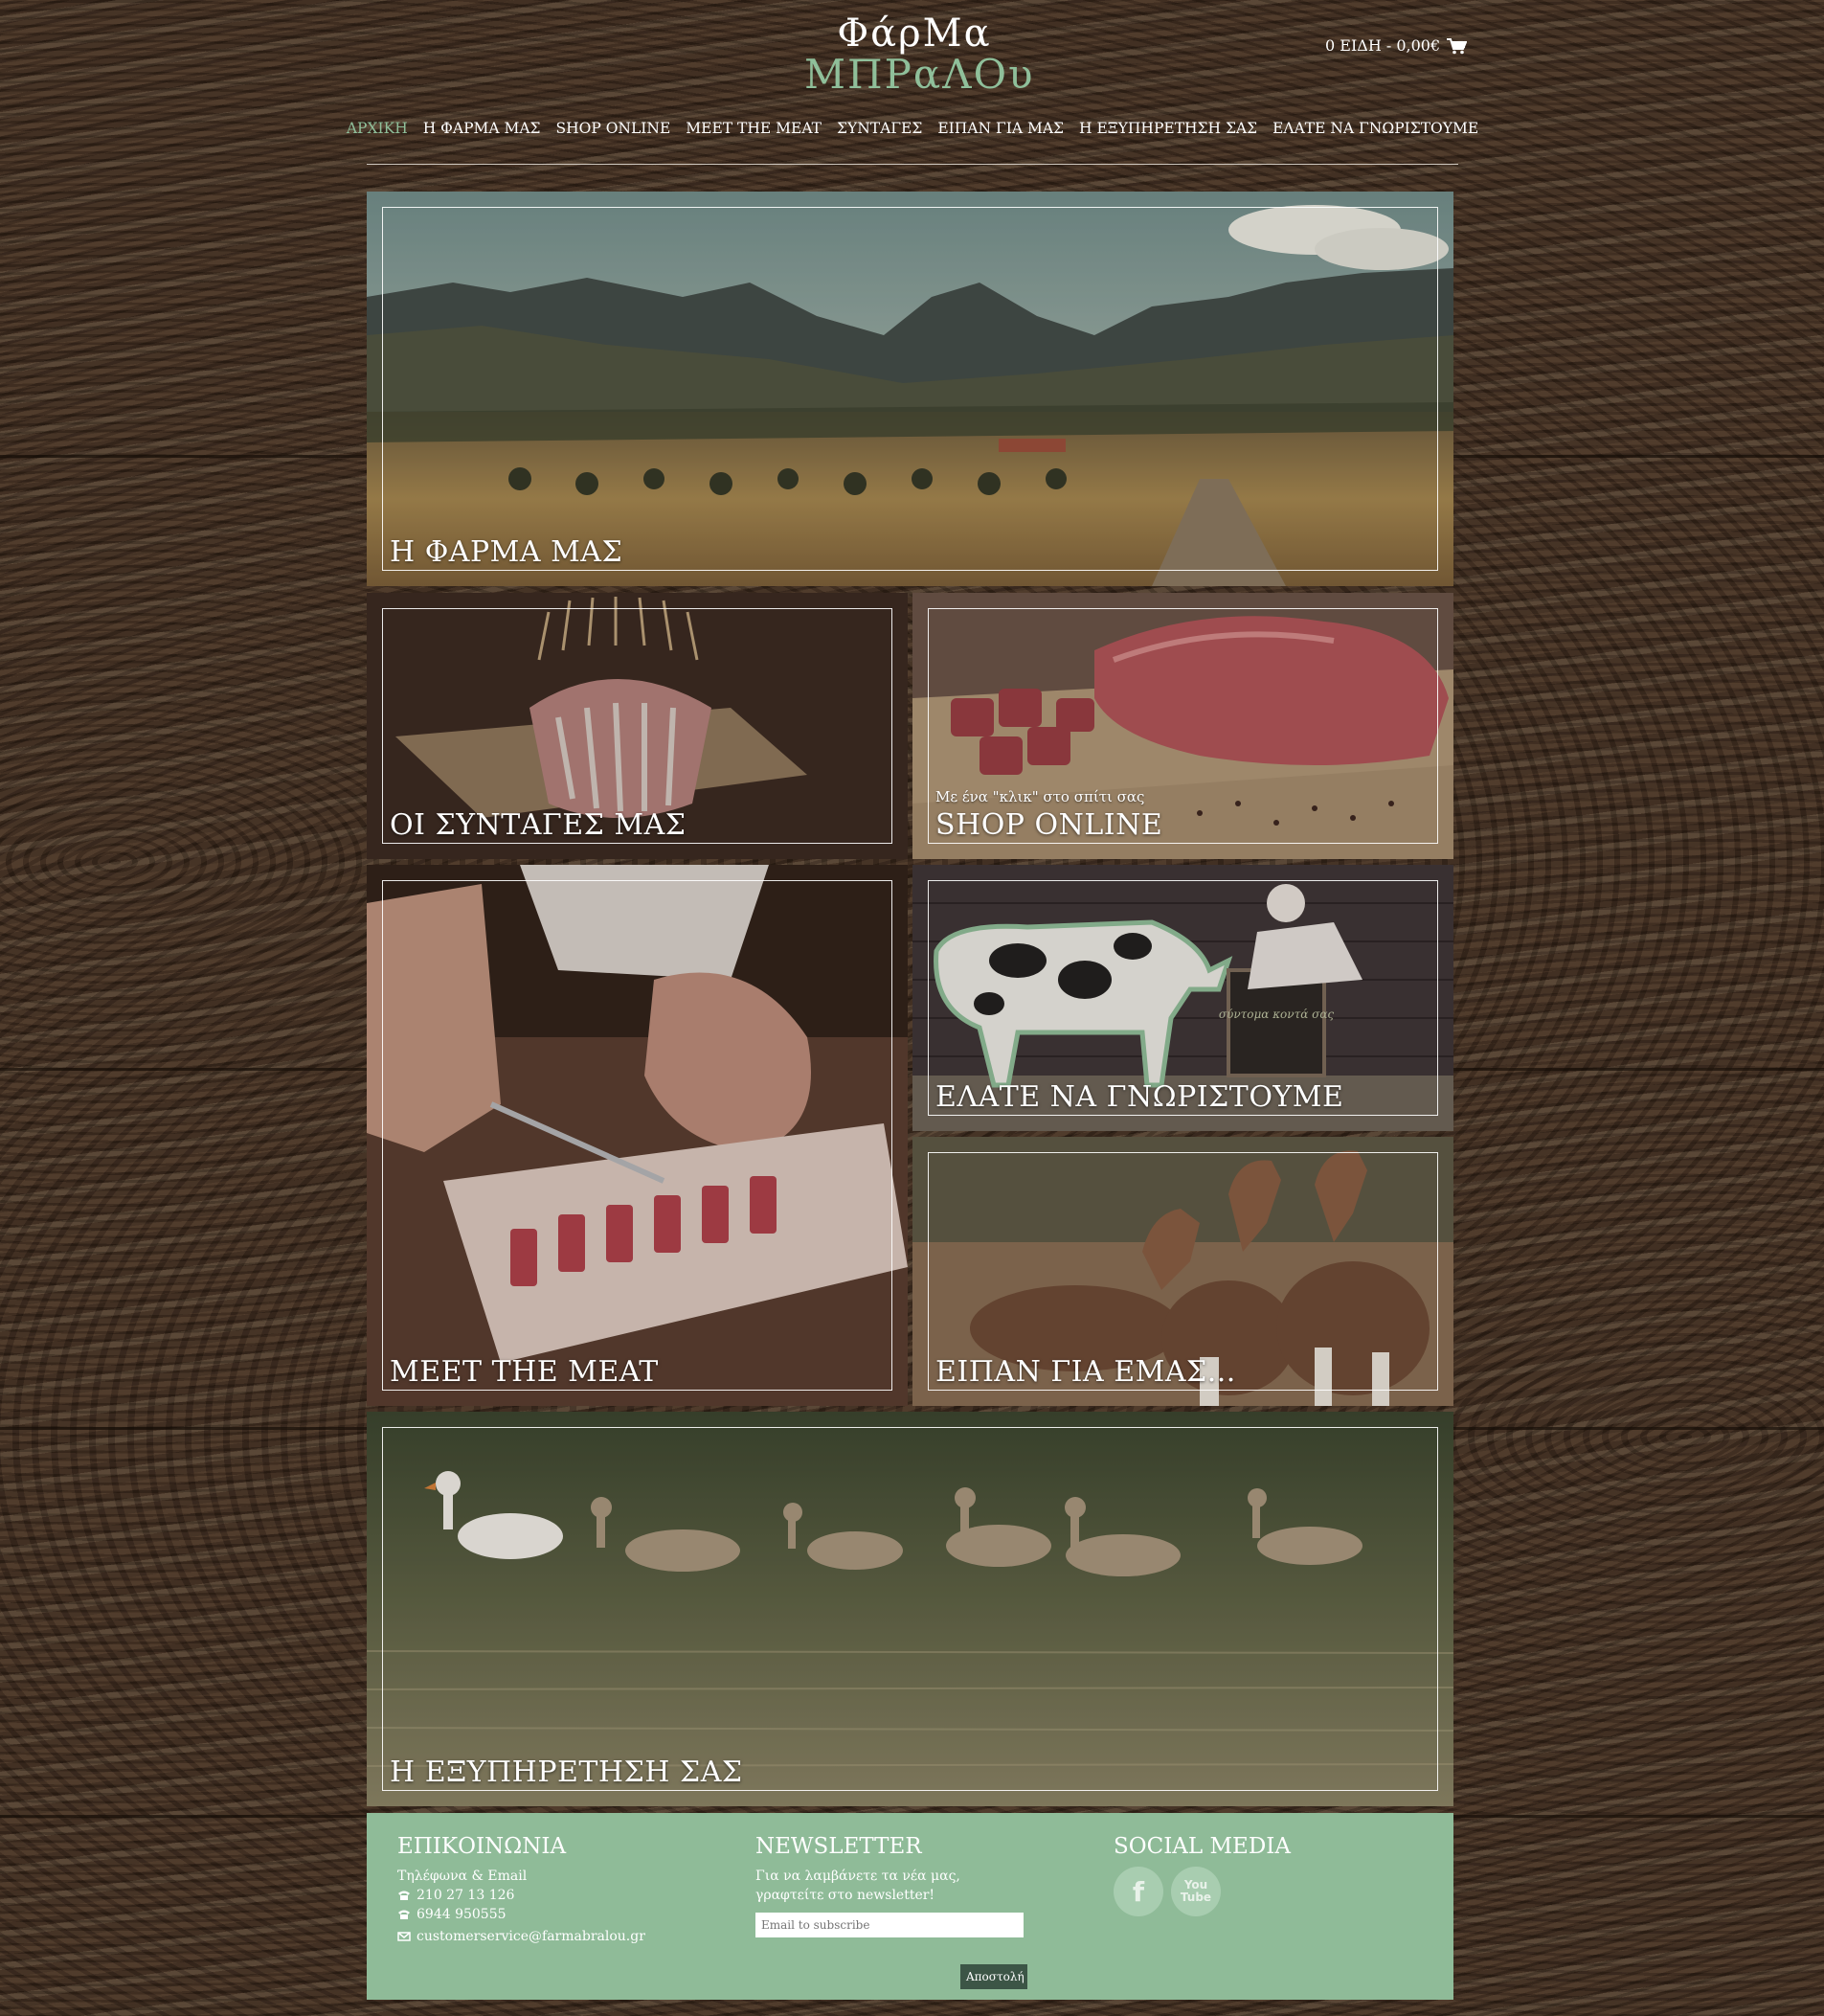  I want to click on phone-number-2: 6944 950555, so click(462, 1914).